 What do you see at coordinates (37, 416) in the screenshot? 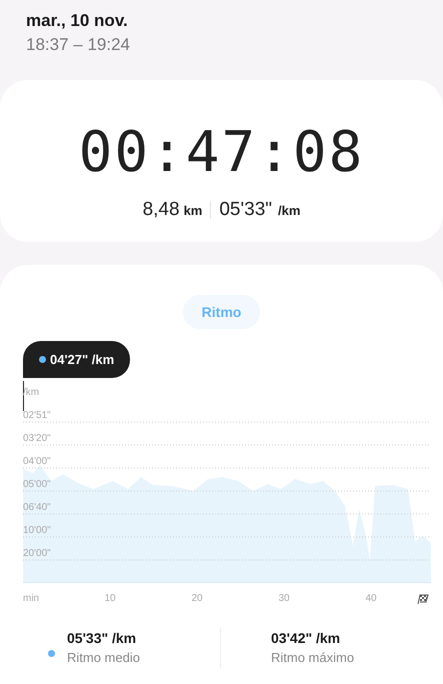
I see `y-axis-label: 02'51"` at bounding box center [37, 416].